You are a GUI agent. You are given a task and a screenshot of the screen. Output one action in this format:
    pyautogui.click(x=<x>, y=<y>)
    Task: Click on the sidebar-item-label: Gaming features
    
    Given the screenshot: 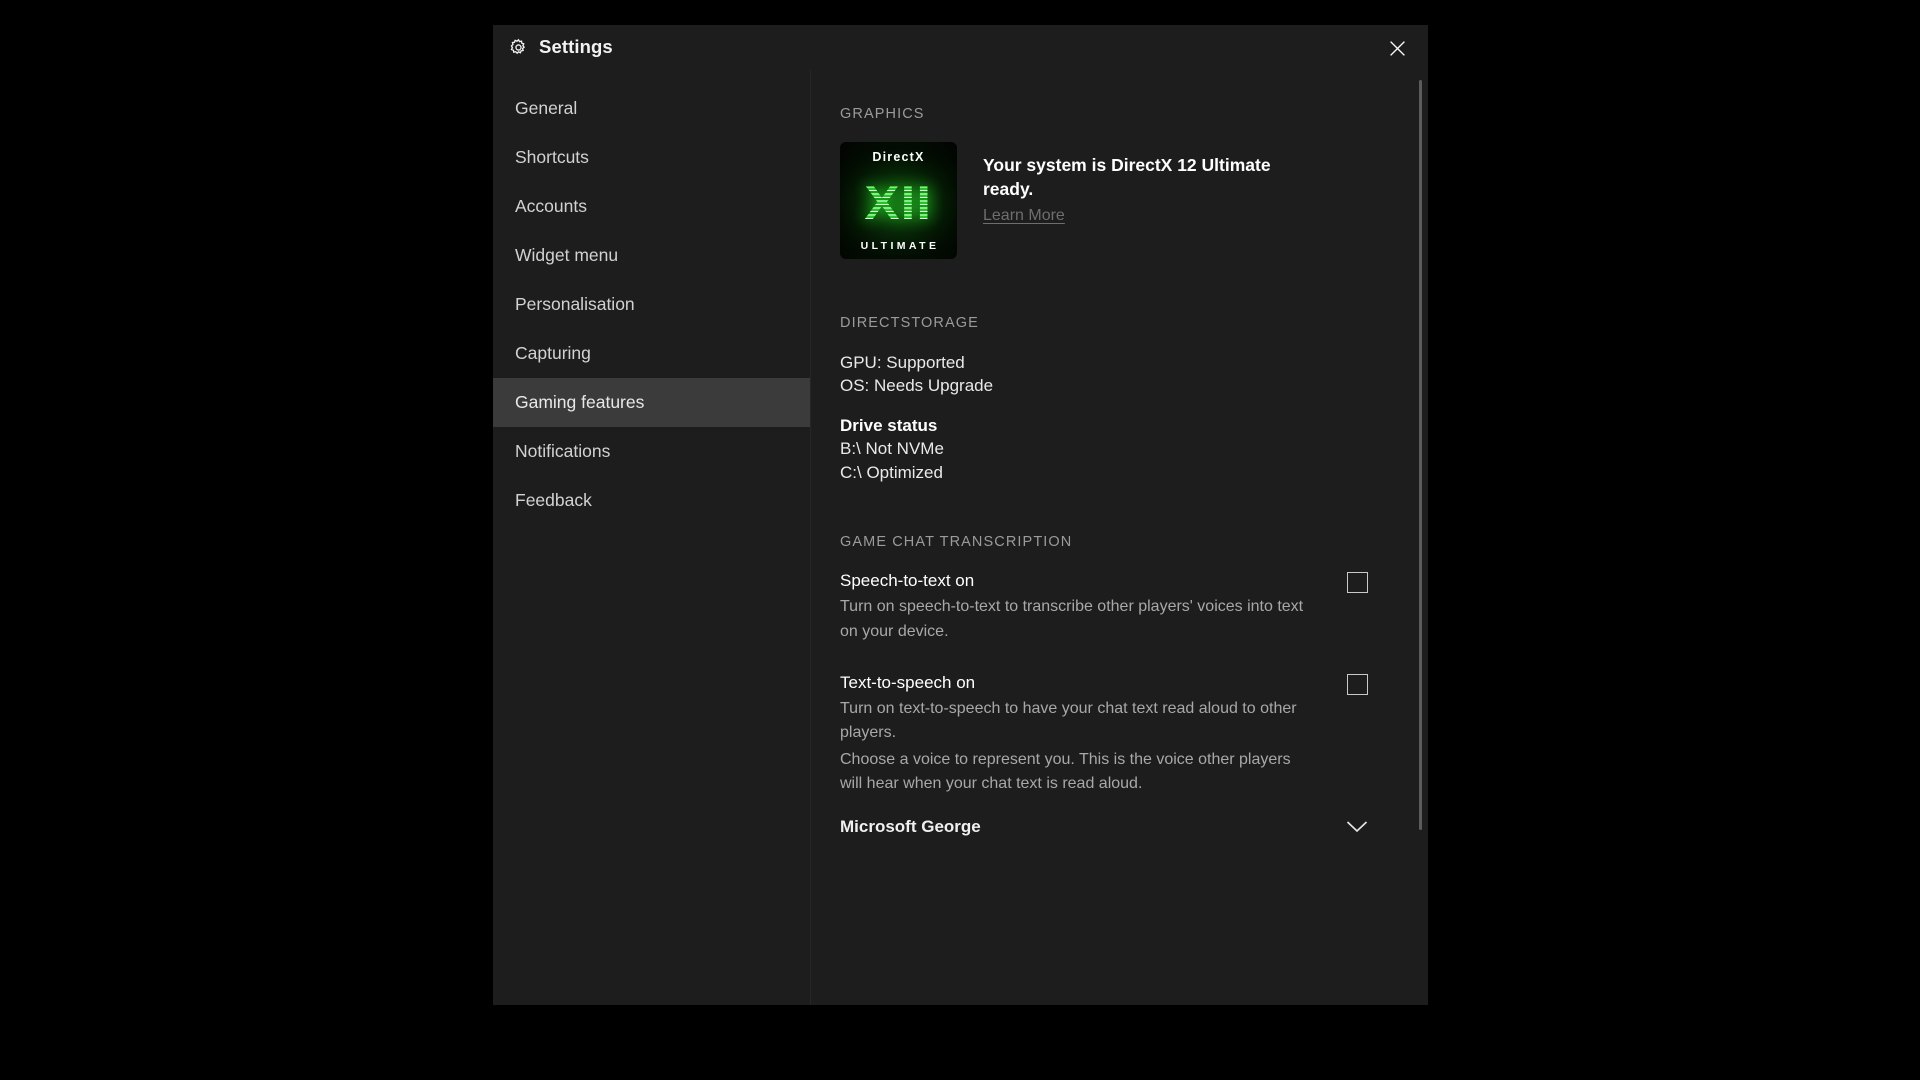 What is the action you would take?
    pyautogui.click(x=580, y=401)
    